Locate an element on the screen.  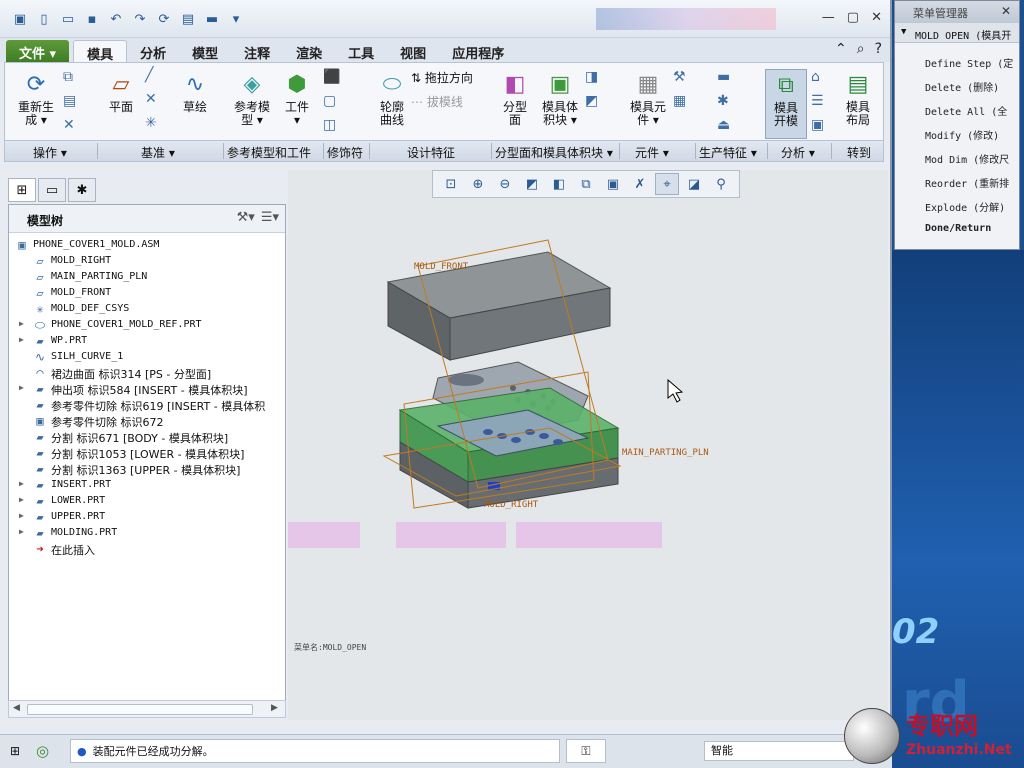
scroll-thumb is located at coordinates (140, 709).